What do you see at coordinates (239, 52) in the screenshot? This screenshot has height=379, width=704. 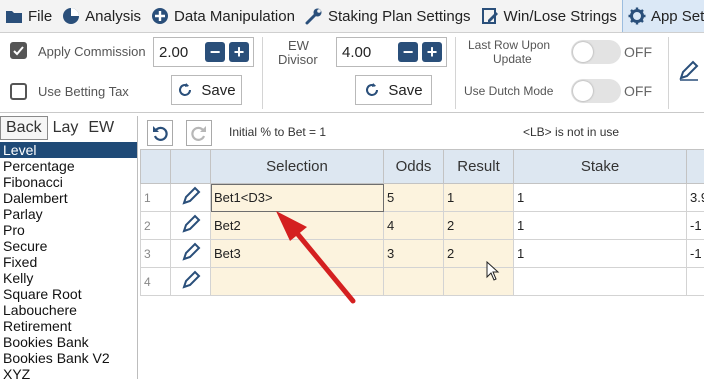 I see `commission-increment-button: +` at bounding box center [239, 52].